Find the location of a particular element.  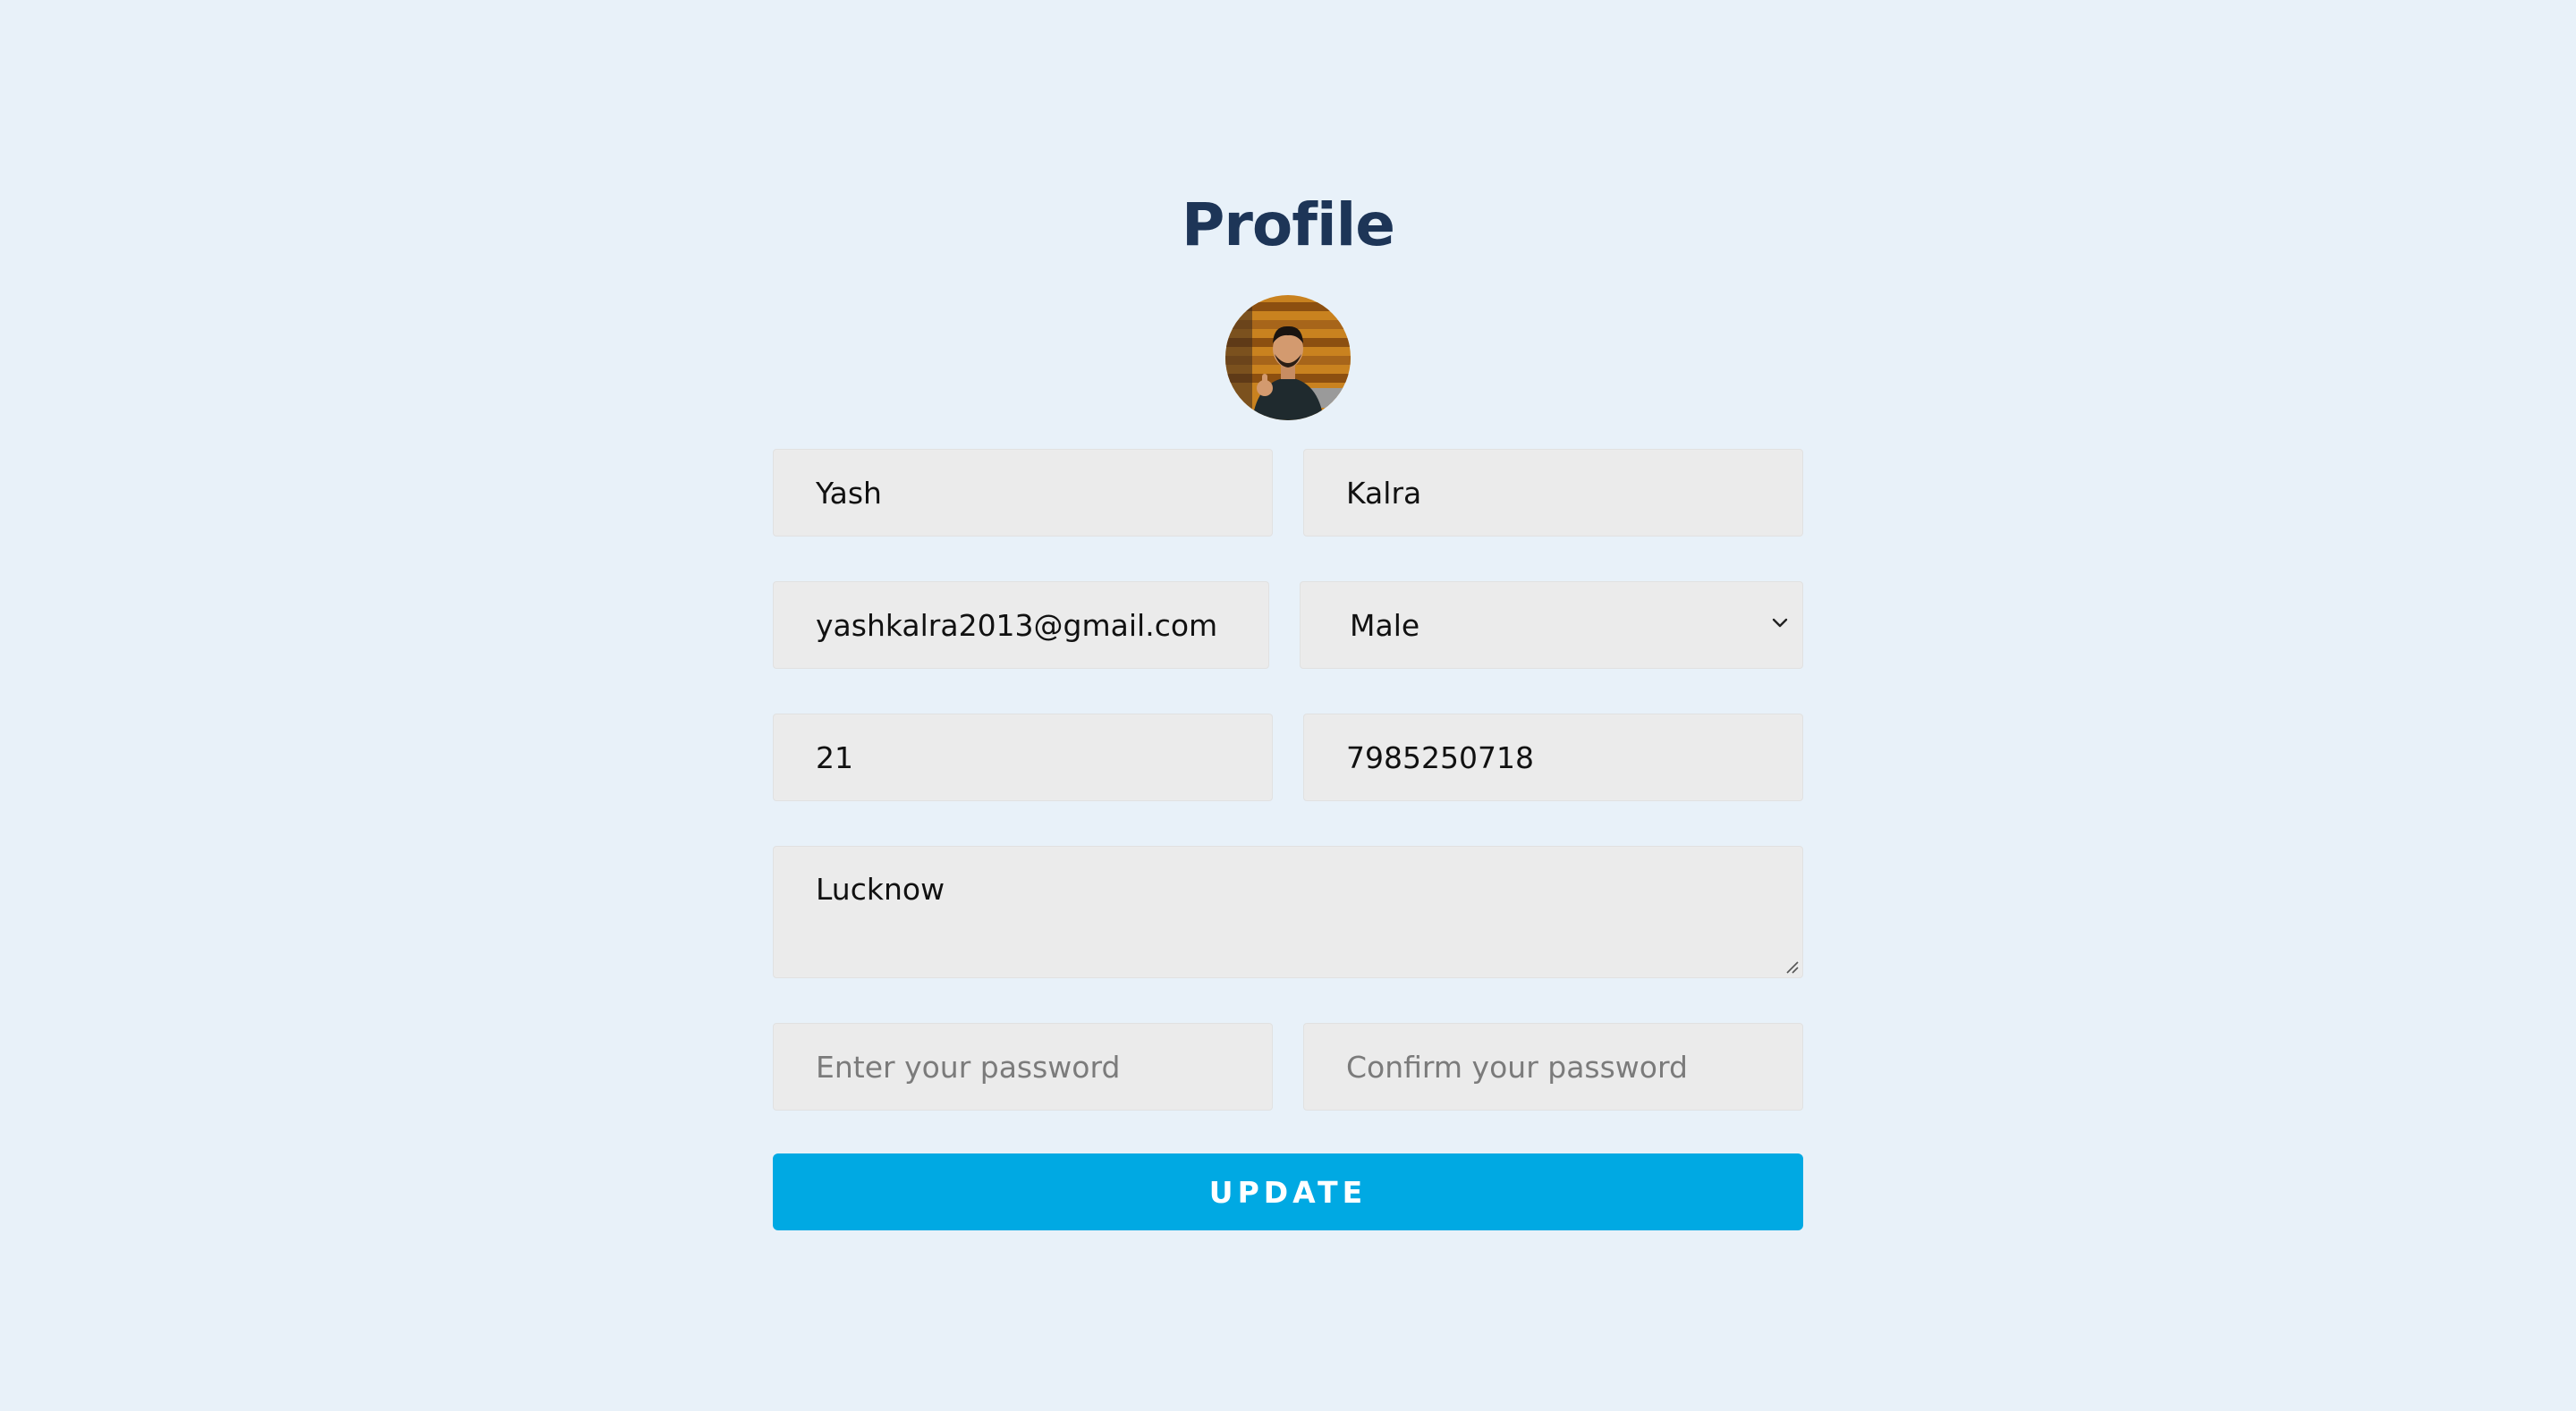

address-row: Lucknow is located at coordinates (1288, 912).